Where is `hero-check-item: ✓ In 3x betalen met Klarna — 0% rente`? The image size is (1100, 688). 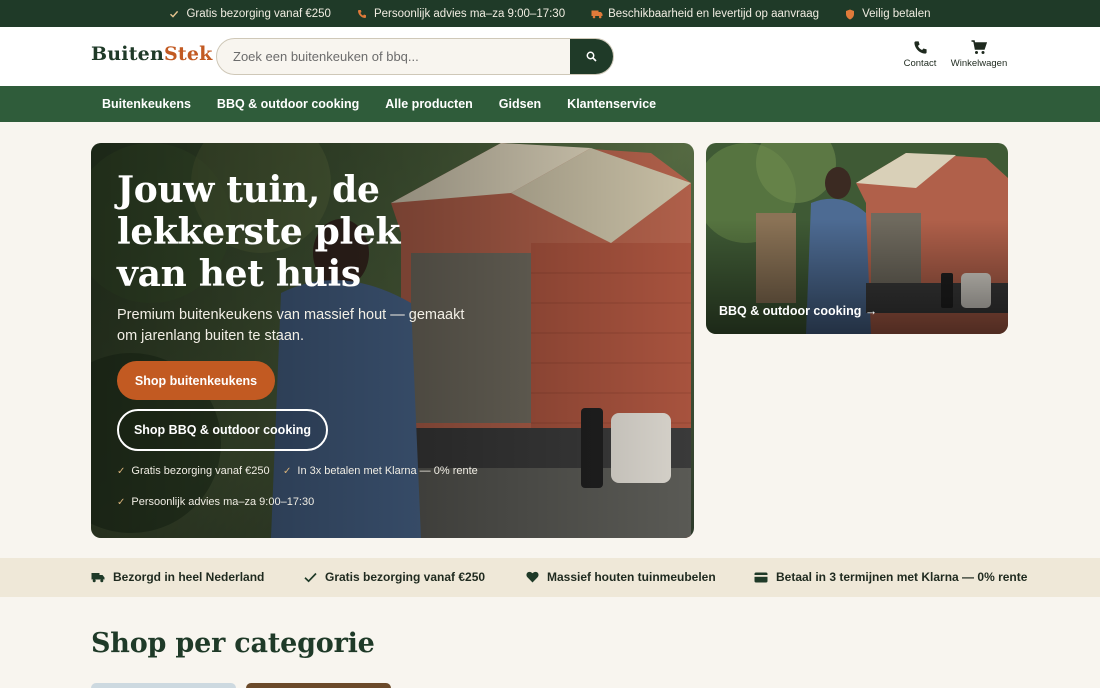 hero-check-item: ✓ In 3x betalen met Klarna — 0% rente is located at coordinates (380, 471).